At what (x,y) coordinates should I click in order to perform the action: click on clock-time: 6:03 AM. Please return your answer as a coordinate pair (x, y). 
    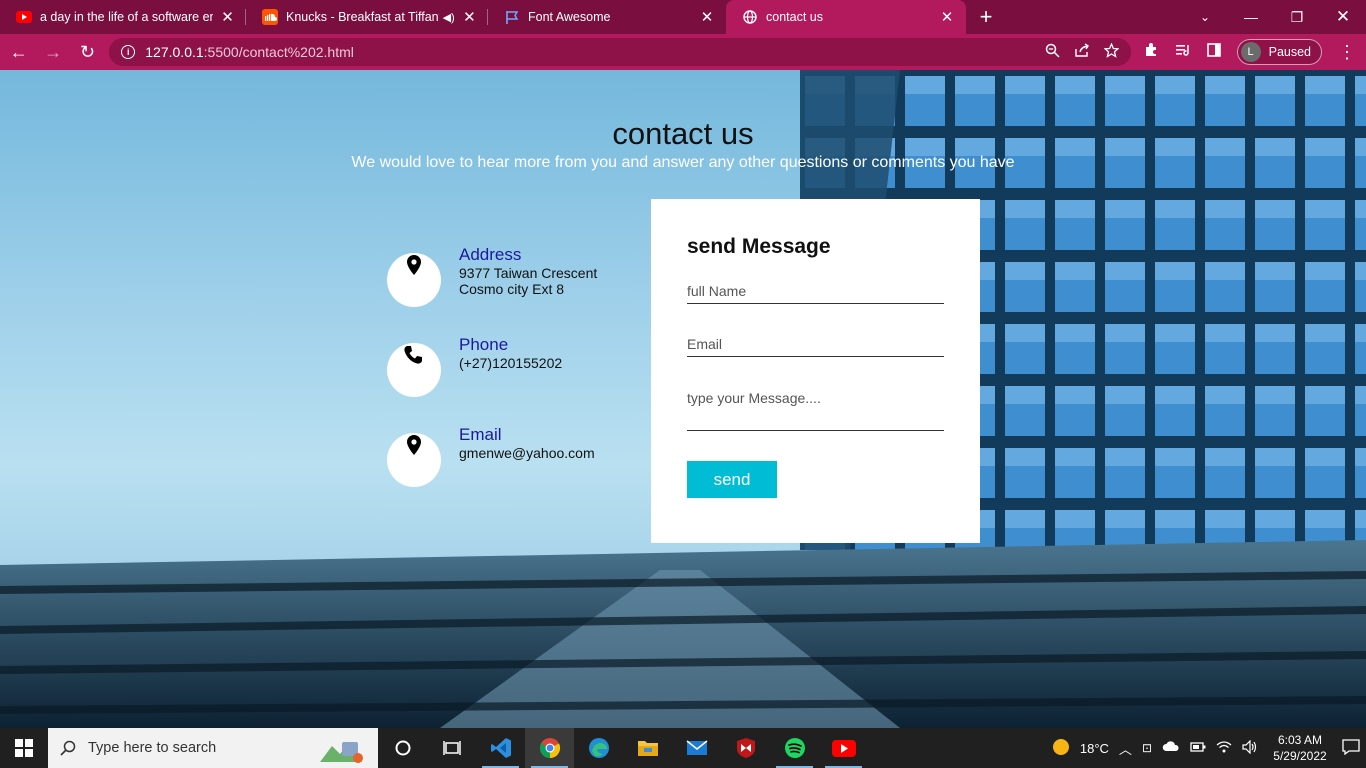
    Looking at the image, I should click on (1300, 740).